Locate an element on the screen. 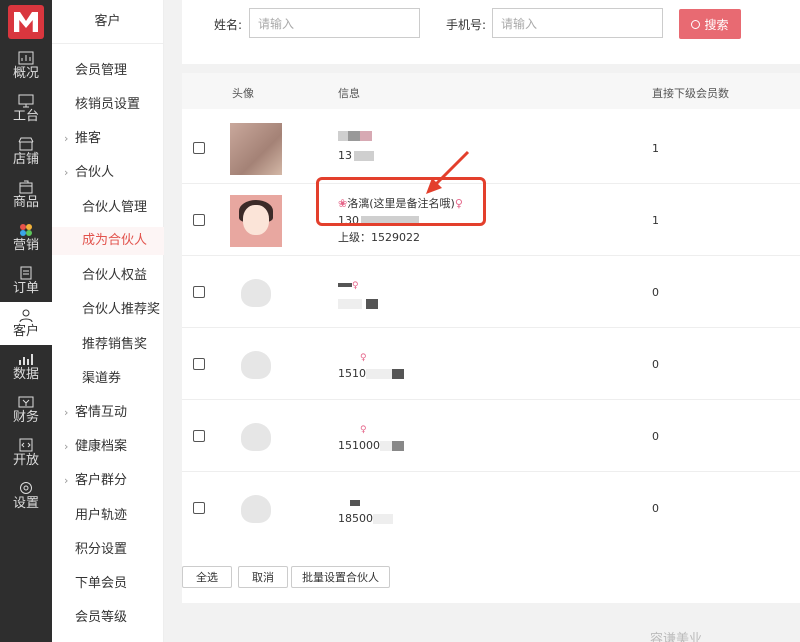 The width and height of the screenshot is (800, 642). submenu-ordering-members: 下单会员 is located at coordinates (108, 584).